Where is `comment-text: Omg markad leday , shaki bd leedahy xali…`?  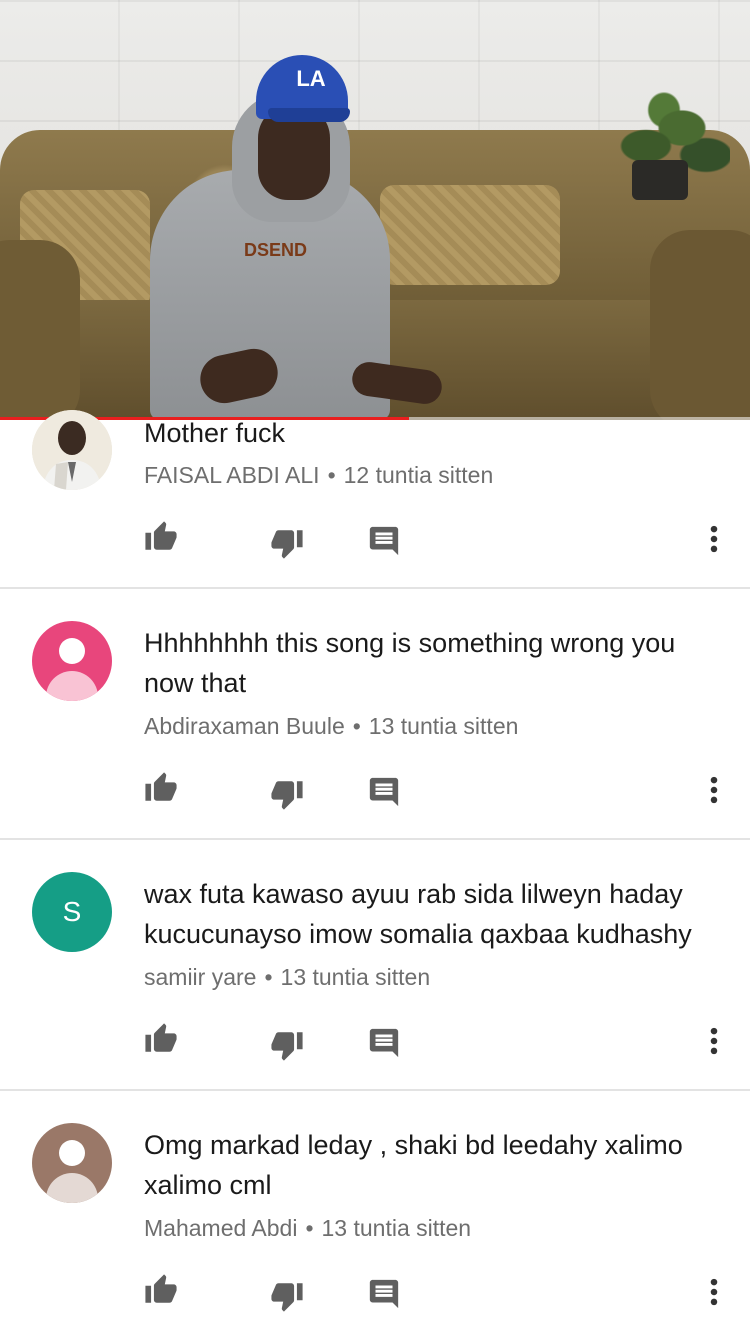 comment-text: Omg markad leday , shaki bd leedahy xali… is located at coordinates (413, 1165).